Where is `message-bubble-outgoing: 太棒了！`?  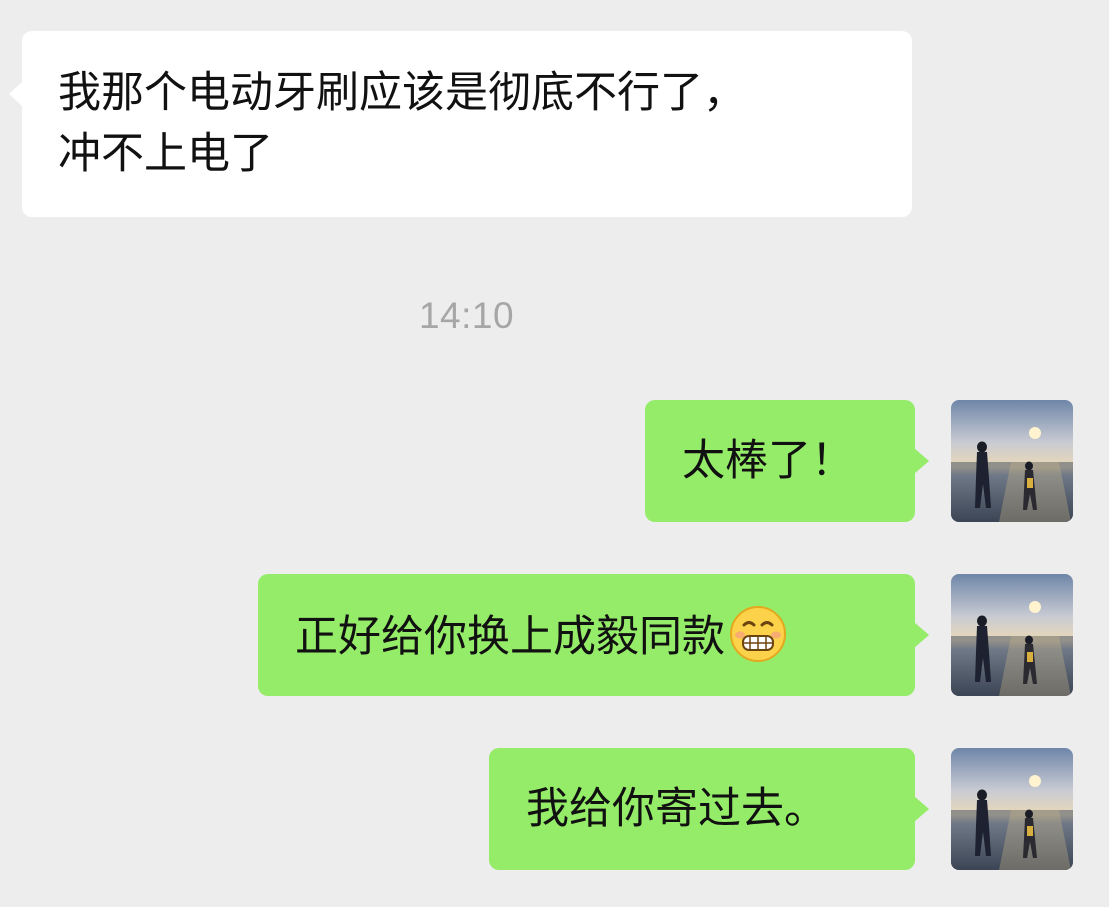
message-bubble-outgoing: 太棒了！ is located at coordinates (787, 461).